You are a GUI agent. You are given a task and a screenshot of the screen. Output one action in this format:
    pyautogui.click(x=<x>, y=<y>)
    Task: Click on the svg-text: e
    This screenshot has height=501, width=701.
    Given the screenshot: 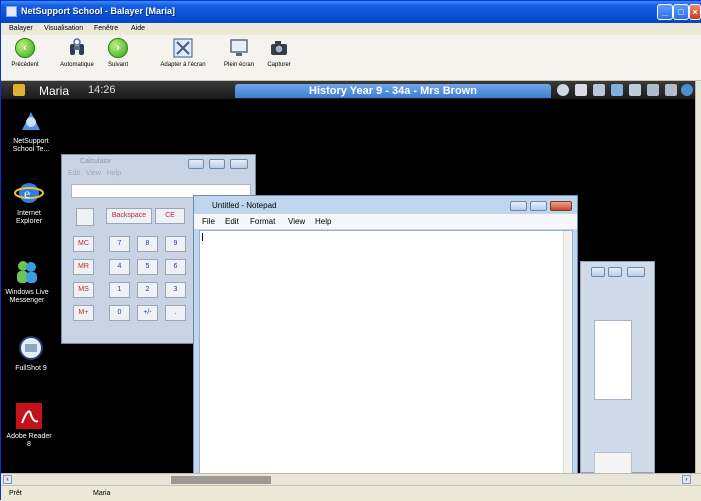 What is the action you would take?
    pyautogui.click(x=27, y=194)
    